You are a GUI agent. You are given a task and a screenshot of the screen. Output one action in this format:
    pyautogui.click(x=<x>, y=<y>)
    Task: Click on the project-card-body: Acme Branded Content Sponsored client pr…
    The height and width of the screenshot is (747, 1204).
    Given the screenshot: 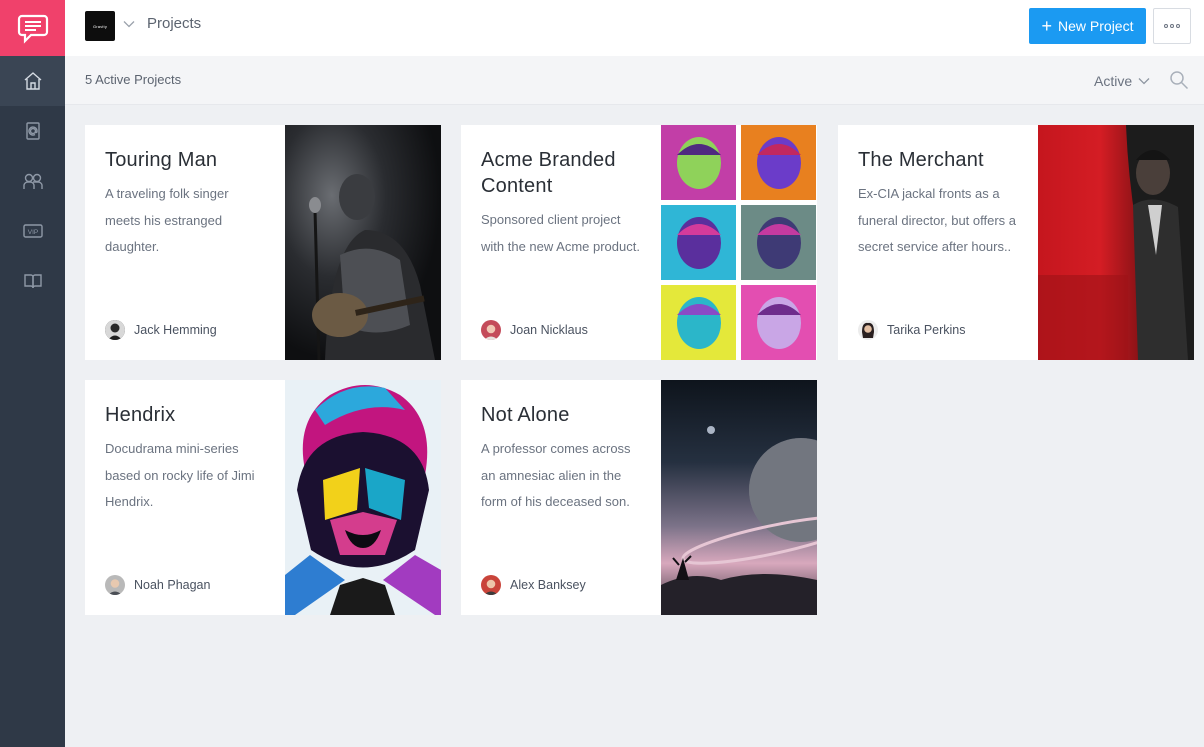 What is the action you would take?
    pyautogui.click(x=561, y=242)
    